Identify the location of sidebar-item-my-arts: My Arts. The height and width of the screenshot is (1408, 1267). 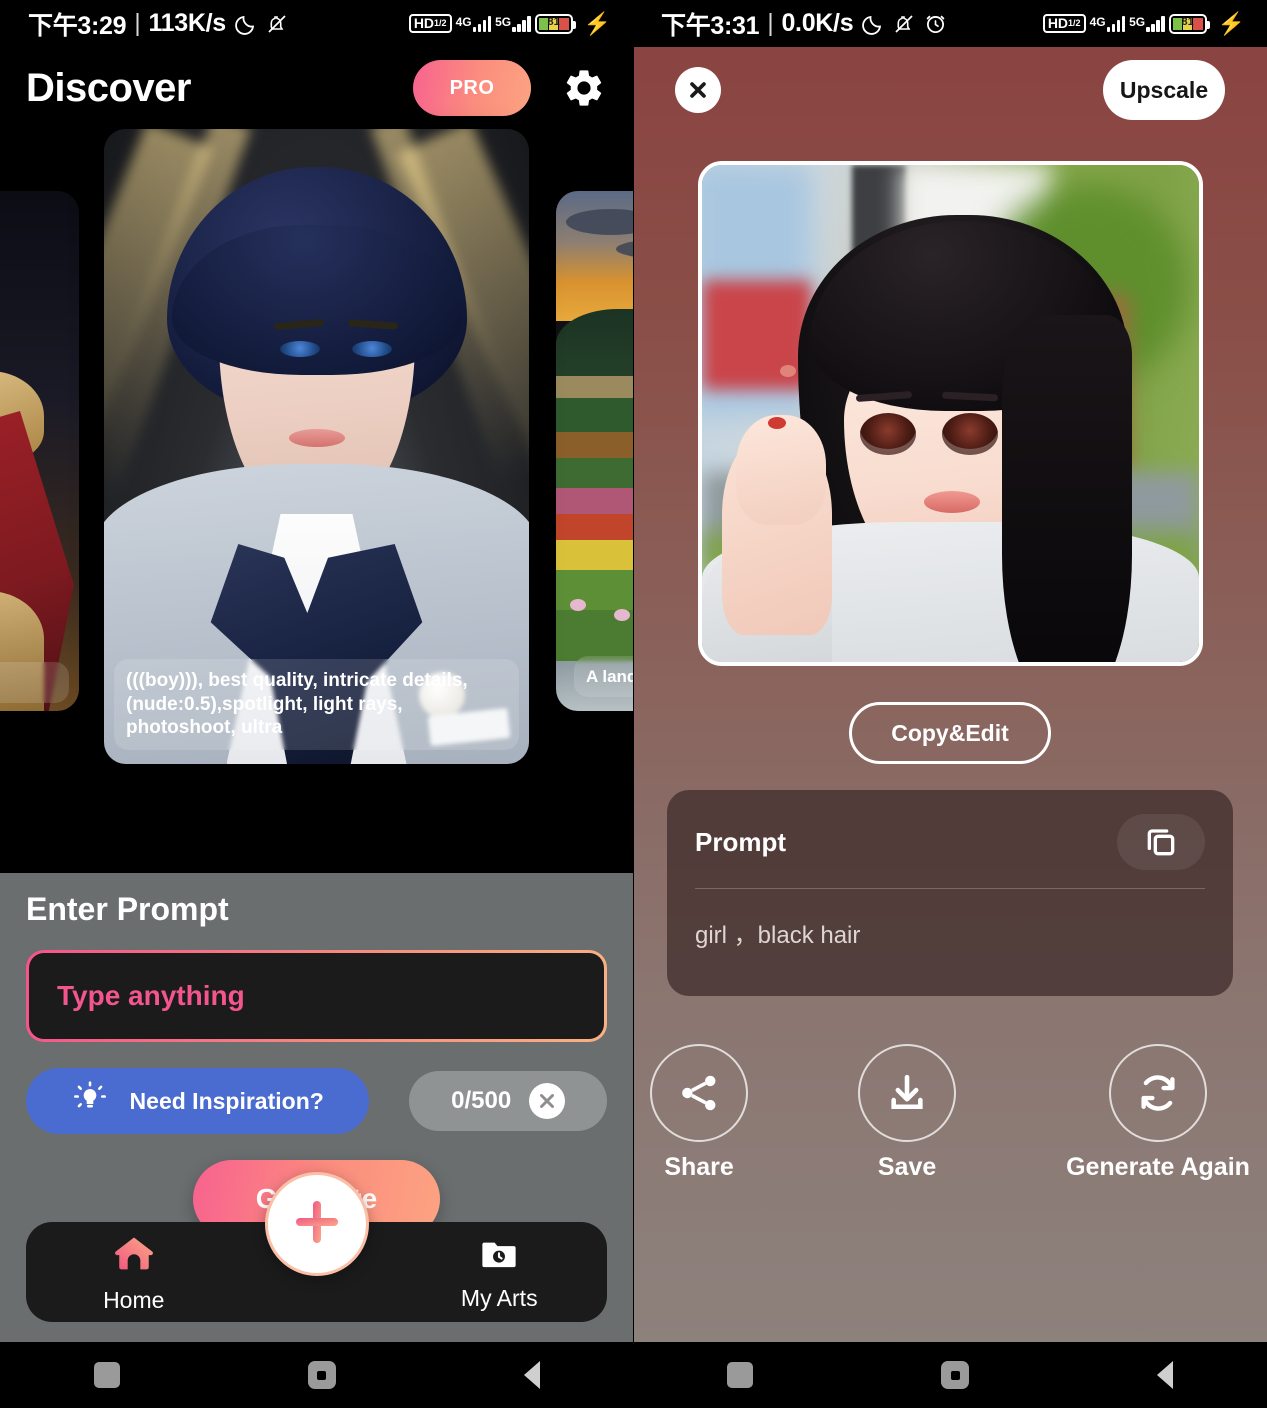
(500, 1272).